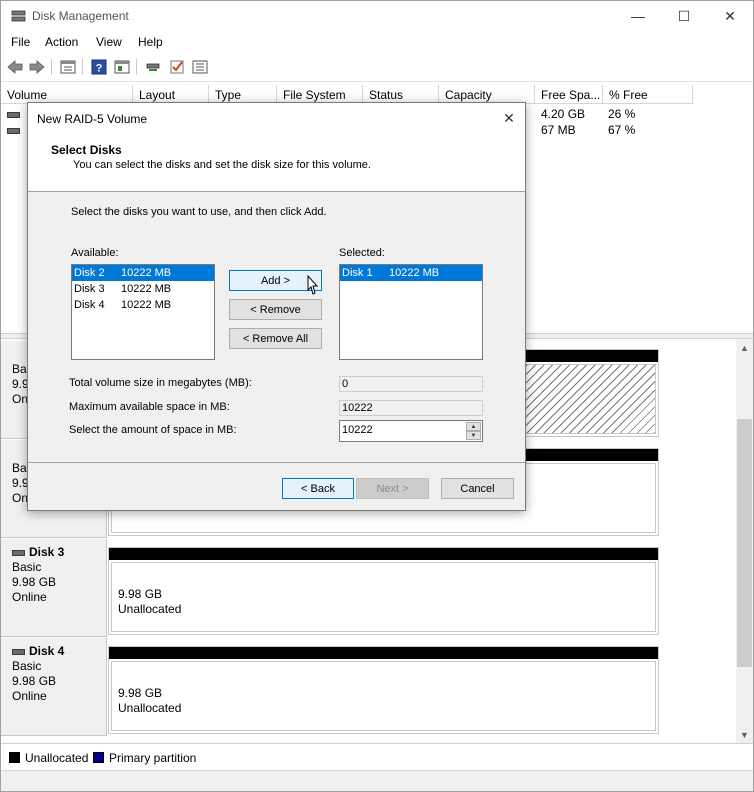 Image resolution: width=754 pixels, height=792 pixels. I want to click on maximize-button: ☐, so click(684, 16).